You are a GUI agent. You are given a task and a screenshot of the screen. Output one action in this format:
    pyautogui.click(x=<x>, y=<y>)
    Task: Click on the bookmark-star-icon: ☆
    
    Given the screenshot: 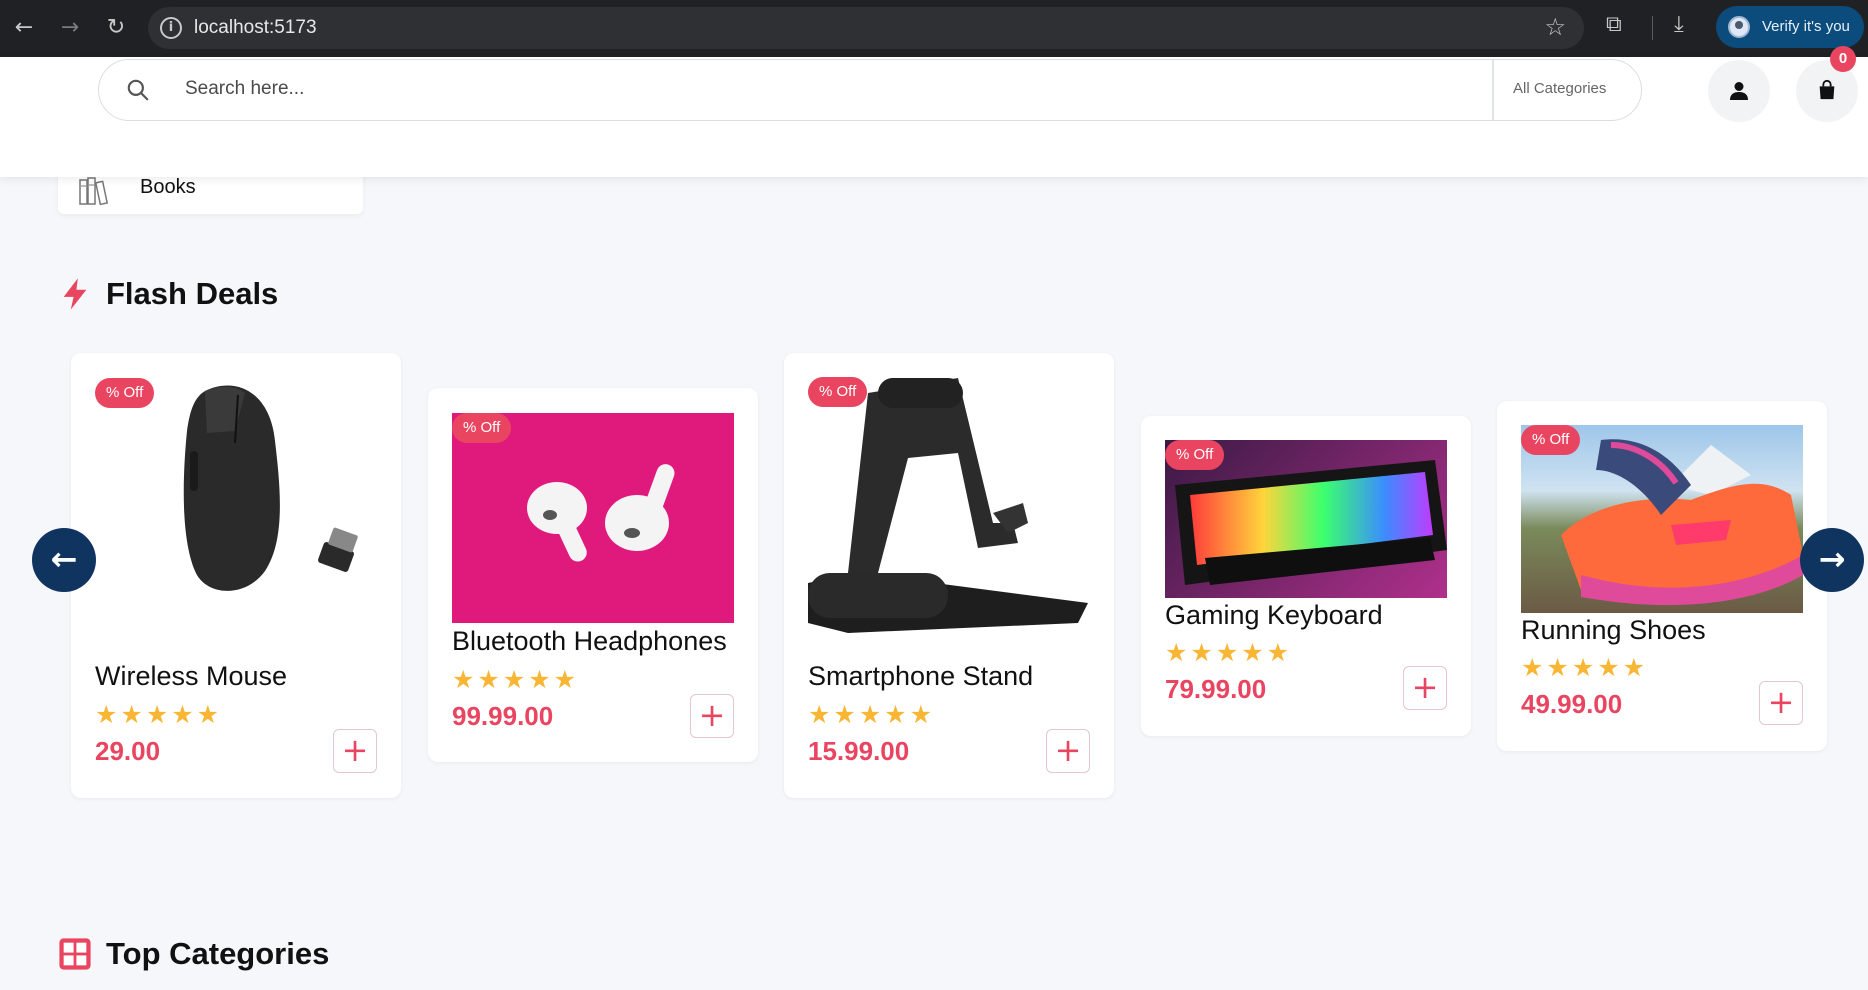 What is the action you would take?
    pyautogui.click(x=1555, y=27)
    